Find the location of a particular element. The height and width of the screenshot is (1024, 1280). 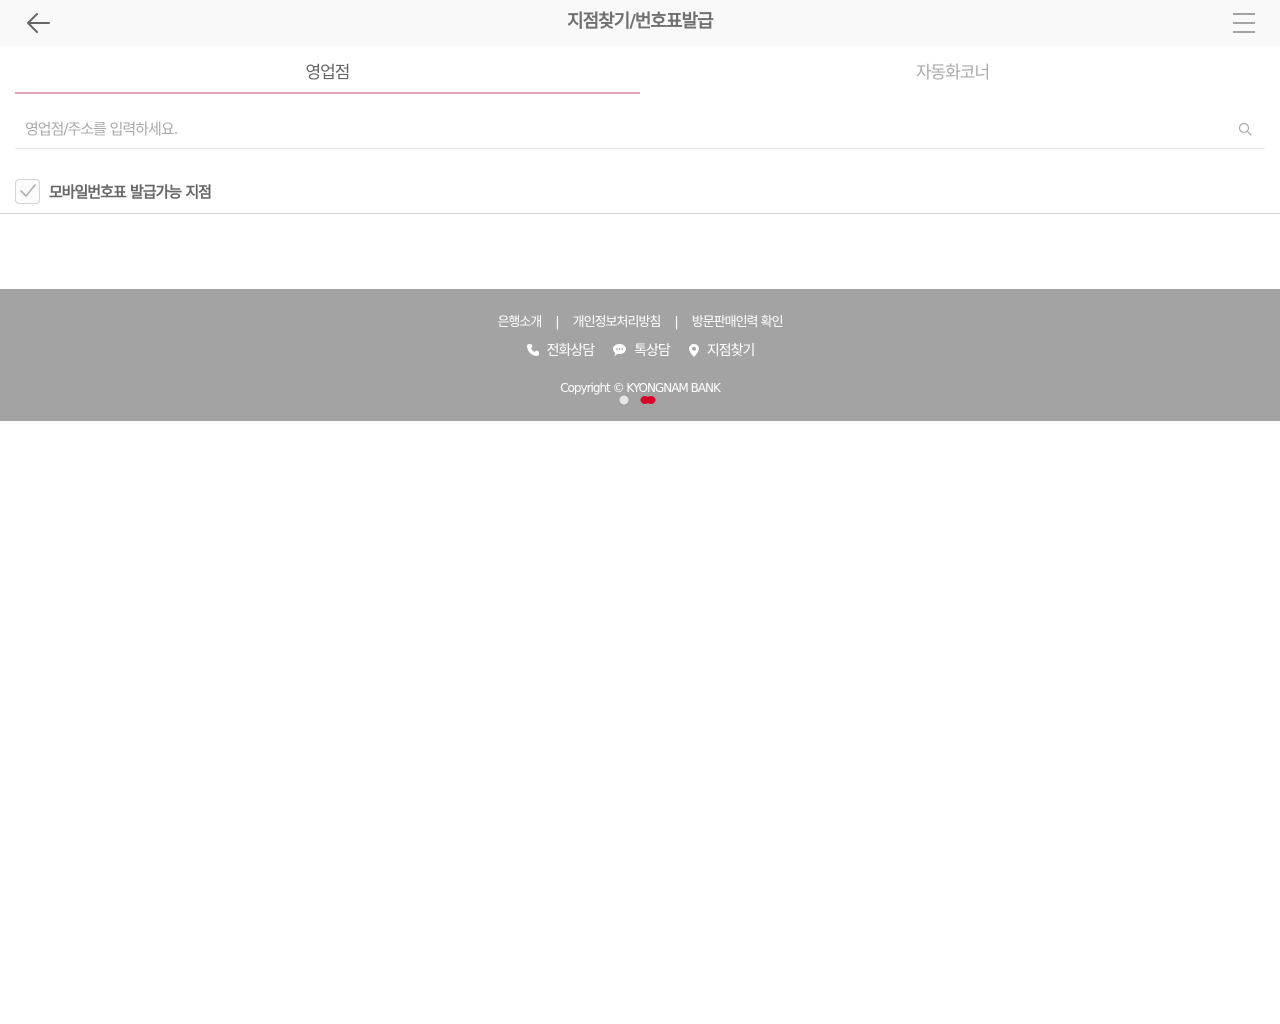

phone-consult-button: 전화상담 is located at coordinates (560, 350).